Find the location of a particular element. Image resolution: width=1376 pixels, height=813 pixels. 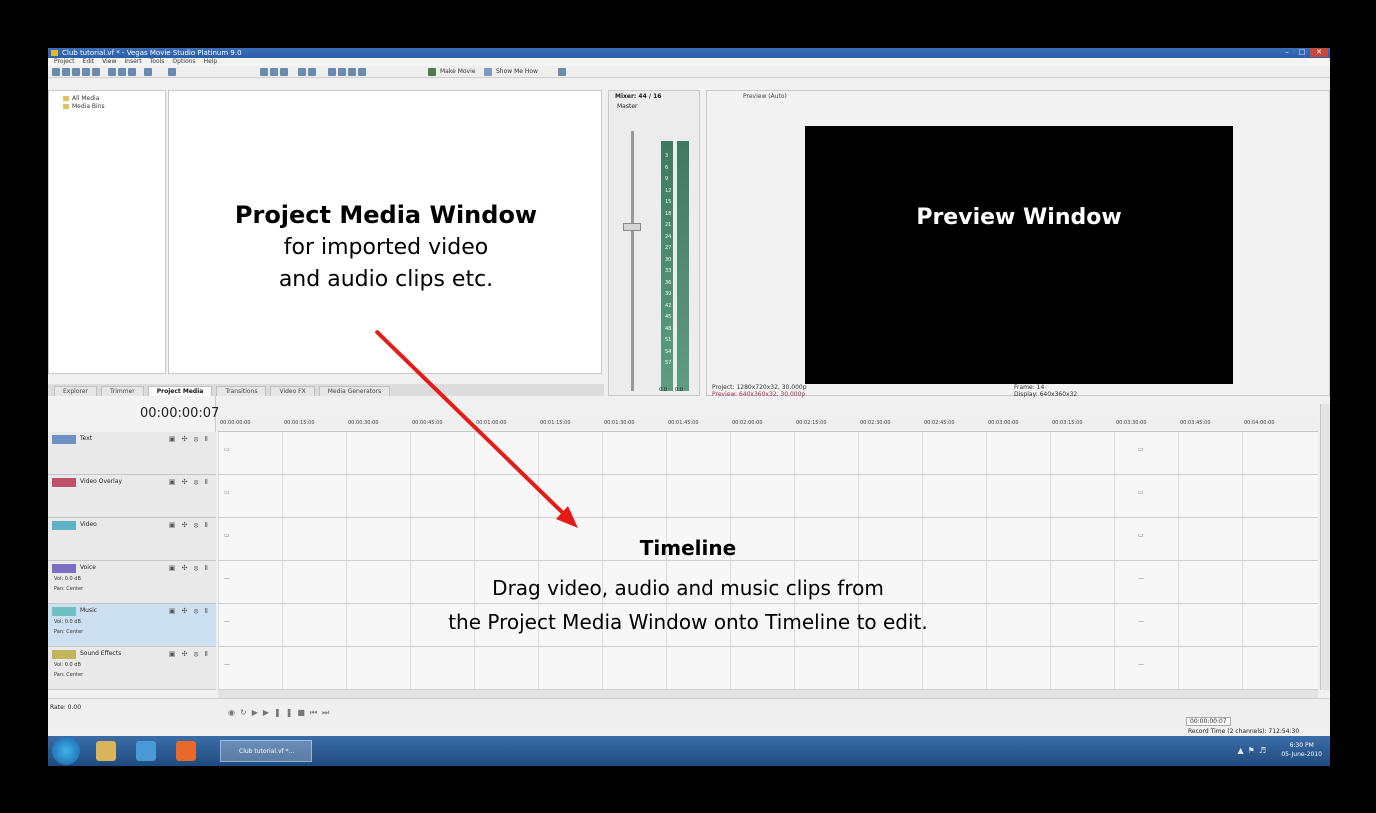

master-fader is located at coordinates (632, 227).